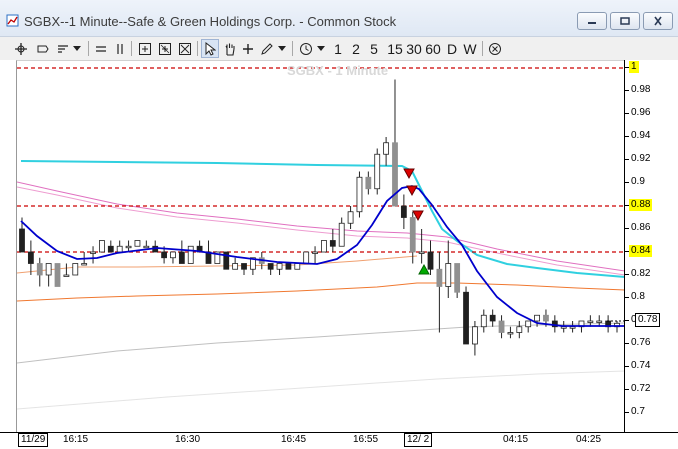  I want to click on interval-2-button: 2, so click(356, 48).